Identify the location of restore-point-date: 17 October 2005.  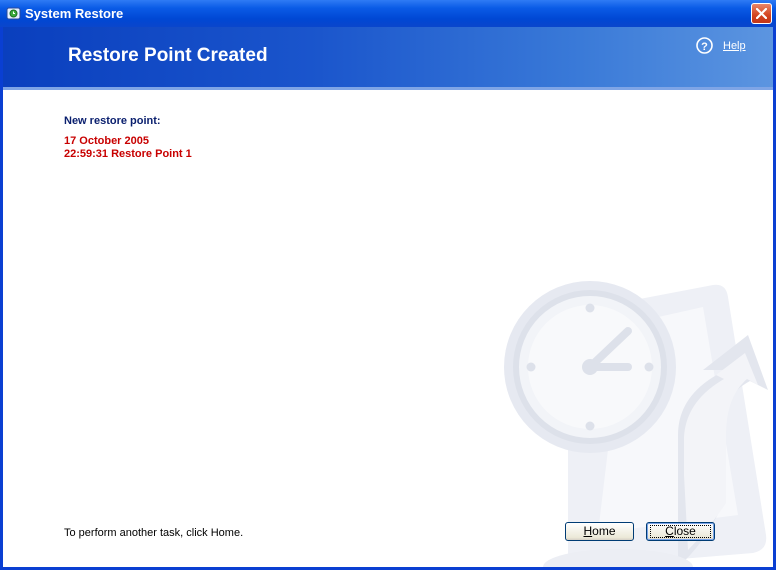
(106, 141).